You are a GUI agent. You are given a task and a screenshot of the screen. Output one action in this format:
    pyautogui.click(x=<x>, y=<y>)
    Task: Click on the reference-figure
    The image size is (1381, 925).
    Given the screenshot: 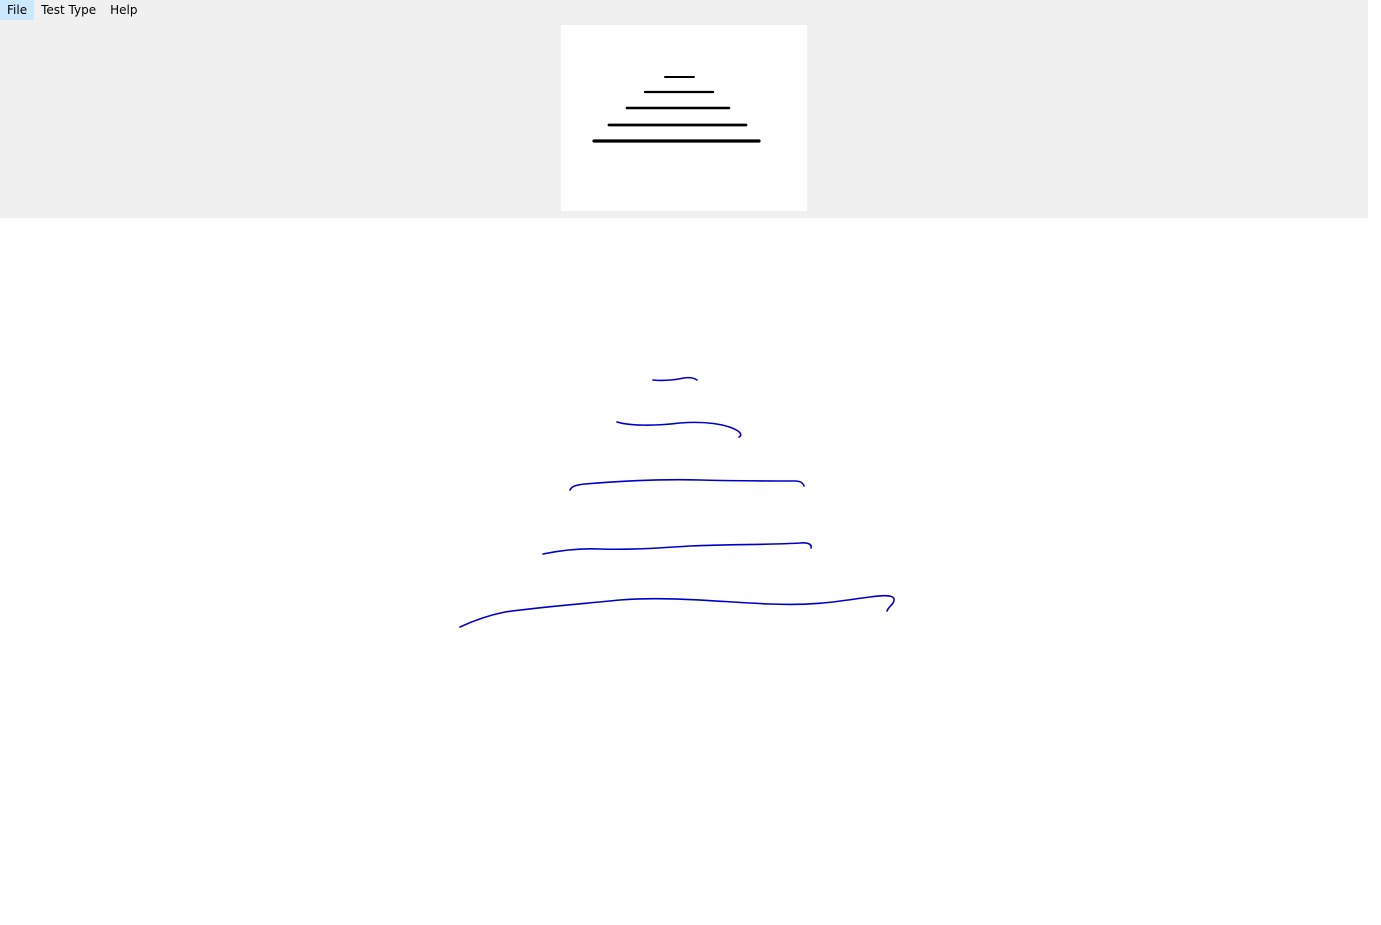 What is the action you would take?
    pyautogui.click(x=684, y=118)
    